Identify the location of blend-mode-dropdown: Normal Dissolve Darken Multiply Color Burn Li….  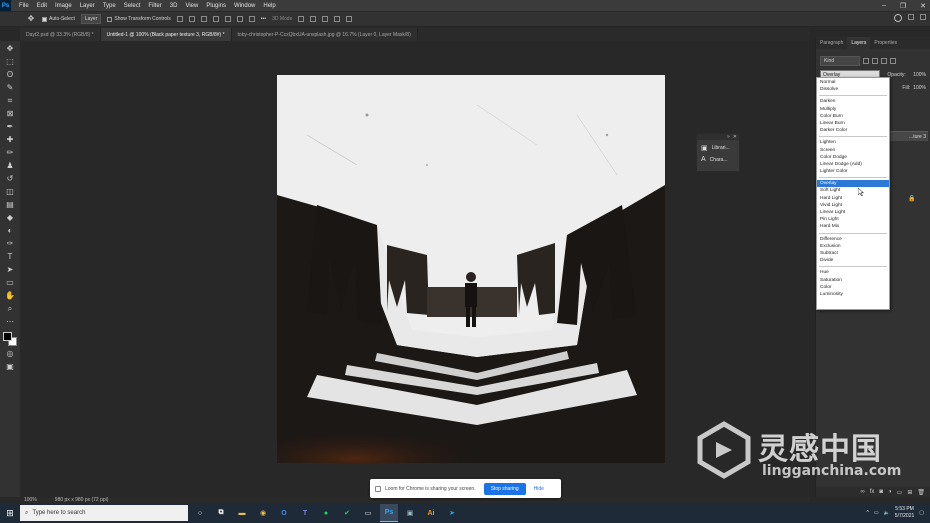
(853, 193).